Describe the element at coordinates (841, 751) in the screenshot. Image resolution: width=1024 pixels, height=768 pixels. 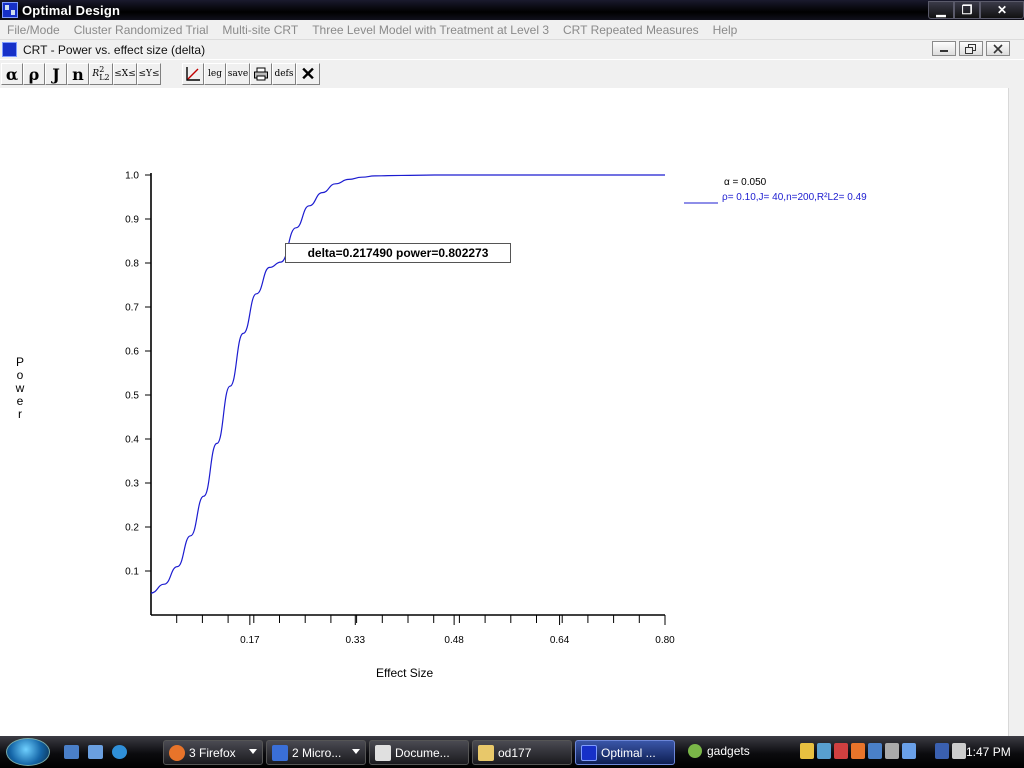
I see `tray-security-icon` at that location.